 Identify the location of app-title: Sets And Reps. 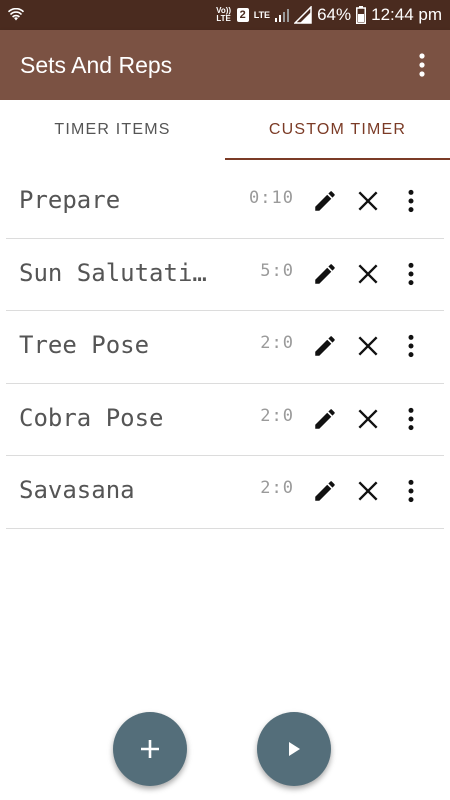
(96, 64).